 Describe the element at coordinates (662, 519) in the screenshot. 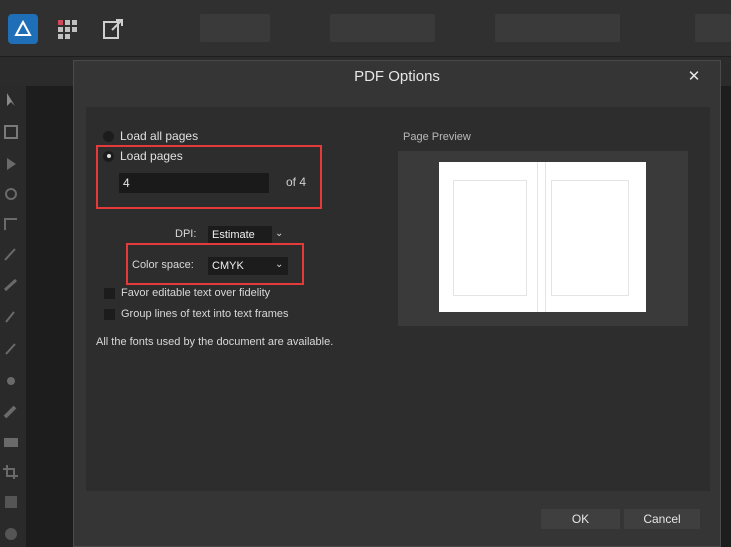

I see `cancel-button: Cancel` at that location.